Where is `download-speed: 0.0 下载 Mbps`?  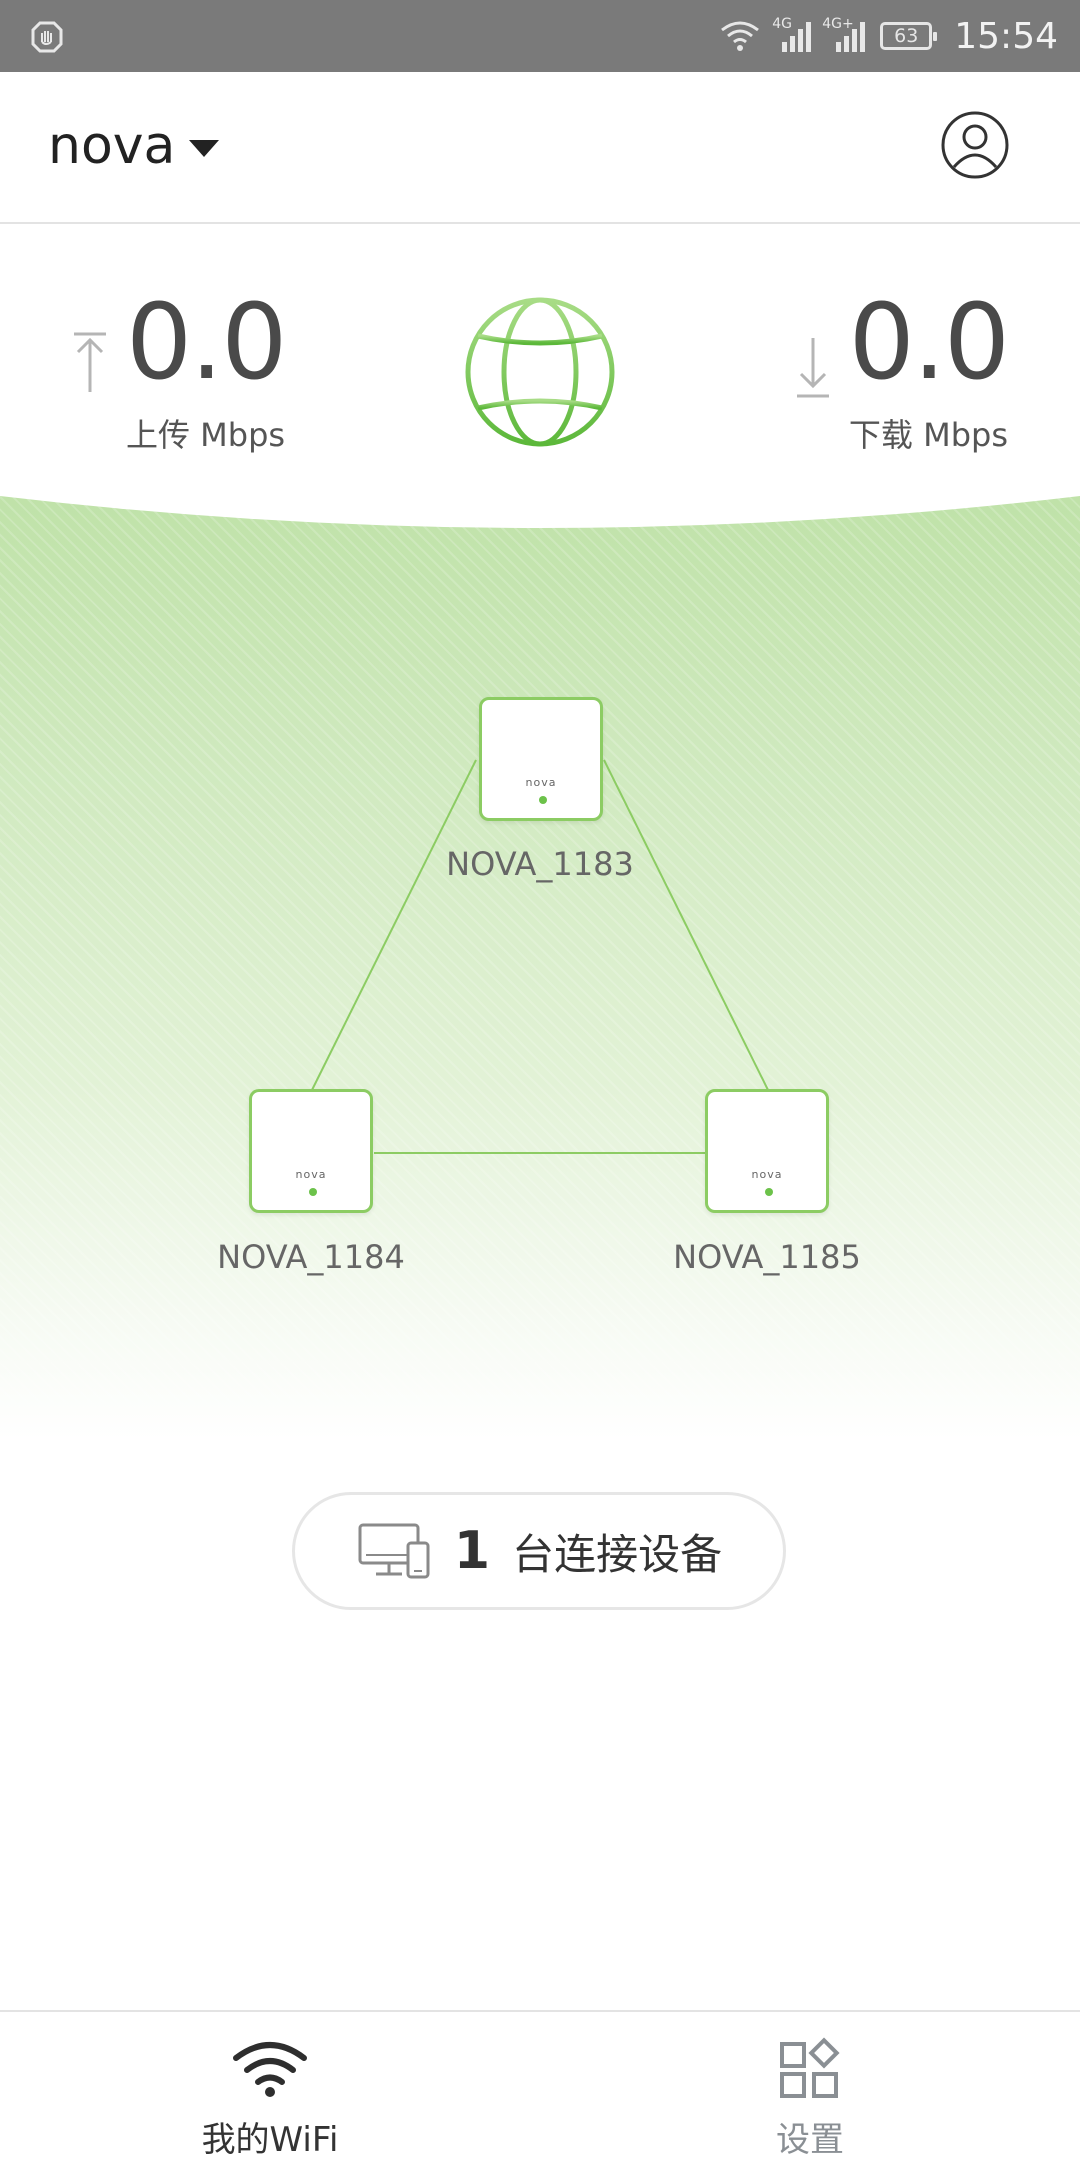
download-speed: 0.0 下载 Mbps is located at coordinates (901, 368).